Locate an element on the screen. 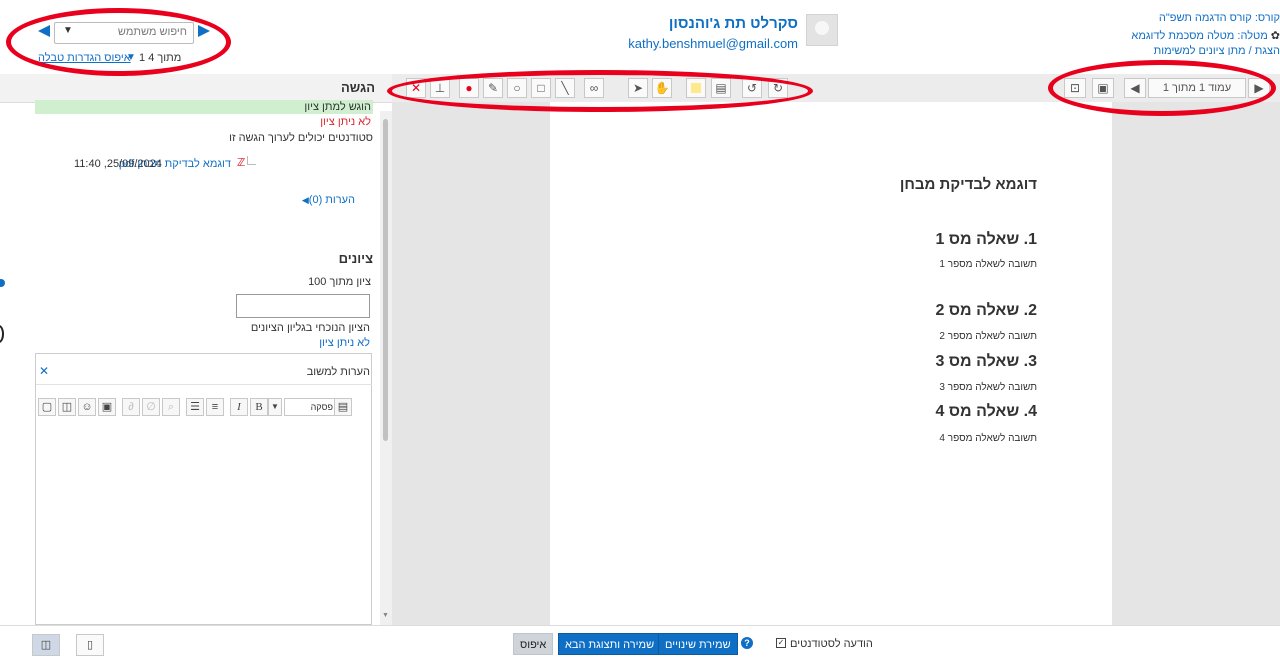 Image resolution: width=1280 pixels, height=664 pixels. h5p-icon: ◫ is located at coordinates (67, 407).